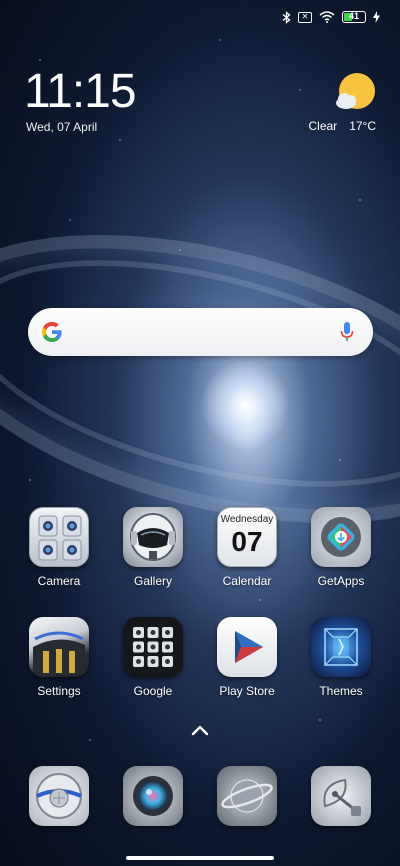 Image resolution: width=400 pixels, height=866 pixels. I want to click on app-label: Camera, so click(59, 581).